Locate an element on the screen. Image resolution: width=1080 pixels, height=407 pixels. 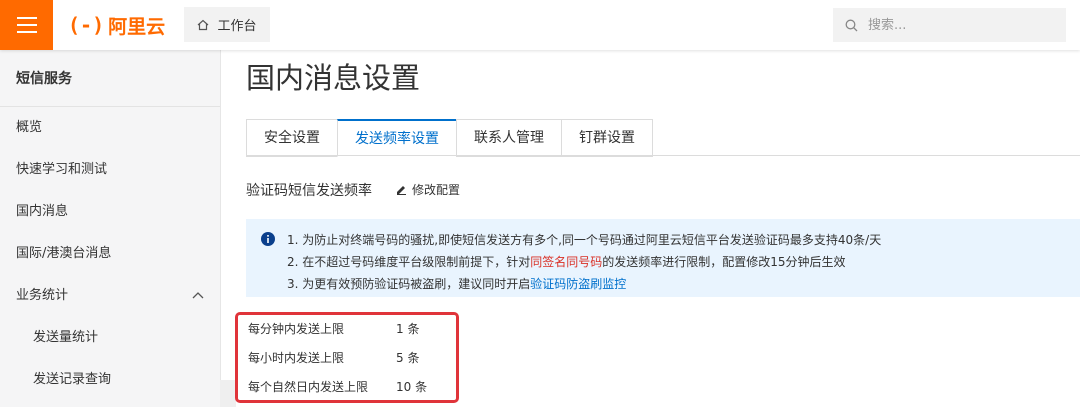
limit-value: 10 条 is located at coordinates (412, 387).